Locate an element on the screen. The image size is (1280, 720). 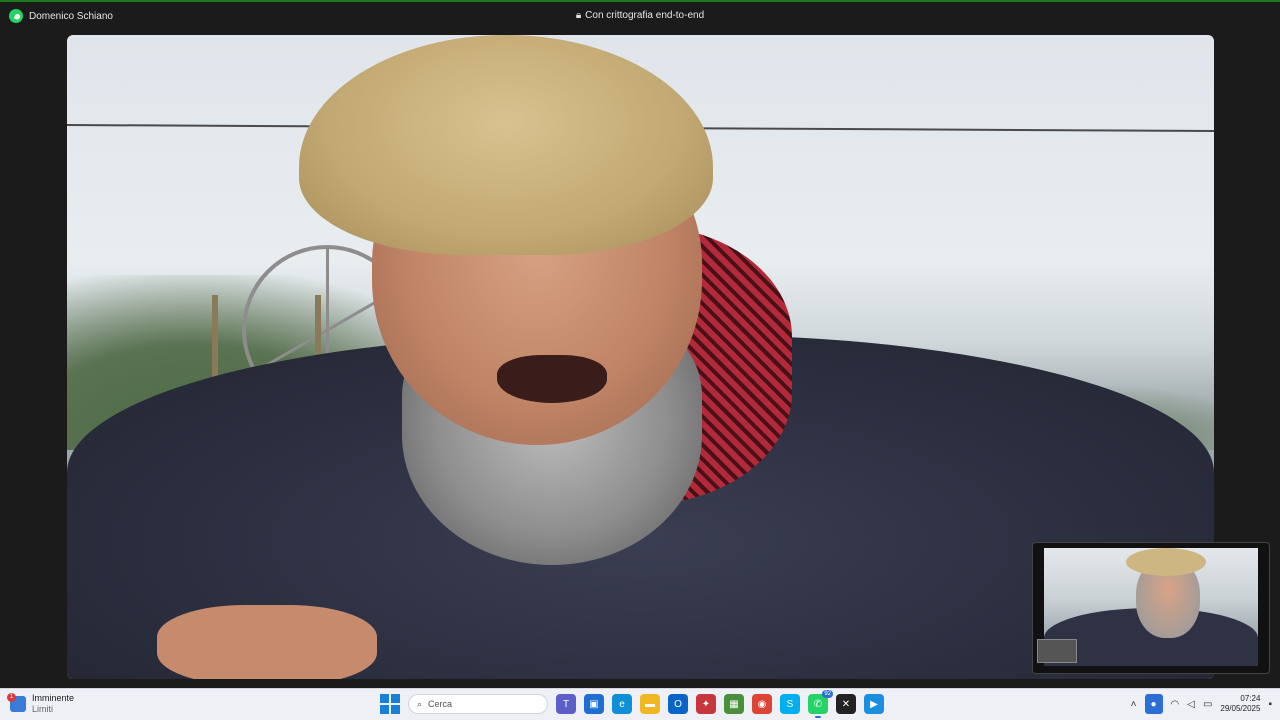
weather-widget: 1 Imminente Limiti is located at coordinates (41, 704).